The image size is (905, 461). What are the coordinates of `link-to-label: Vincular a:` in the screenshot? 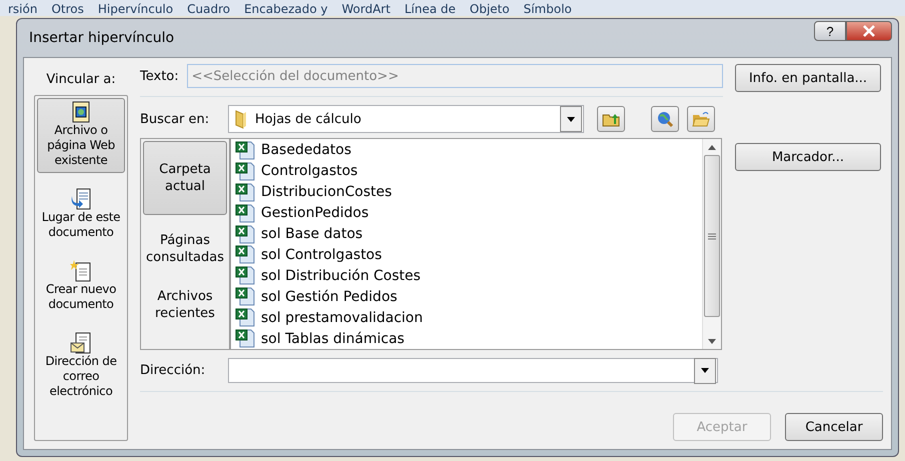 It's located at (81, 79).